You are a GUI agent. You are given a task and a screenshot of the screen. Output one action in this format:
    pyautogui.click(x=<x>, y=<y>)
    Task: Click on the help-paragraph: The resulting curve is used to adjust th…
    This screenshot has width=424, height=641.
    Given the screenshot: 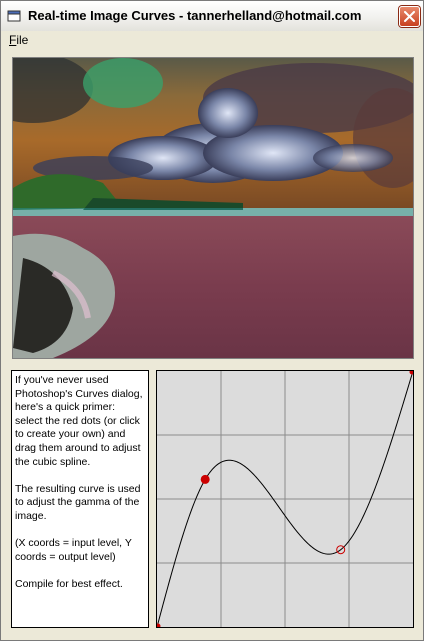 What is the action you would take?
    pyautogui.click(x=78, y=502)
    